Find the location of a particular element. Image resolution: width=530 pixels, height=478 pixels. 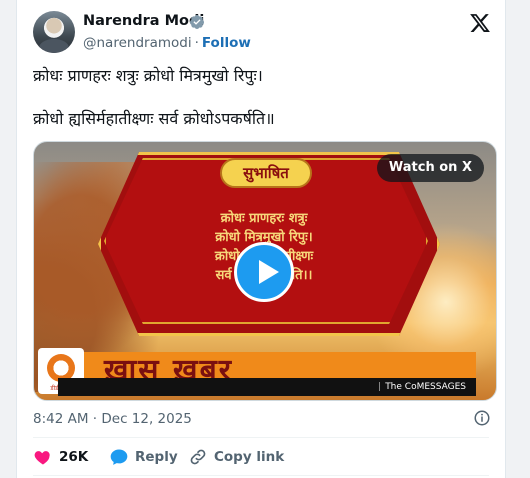

info-icon is located at coordinates (482, 418).